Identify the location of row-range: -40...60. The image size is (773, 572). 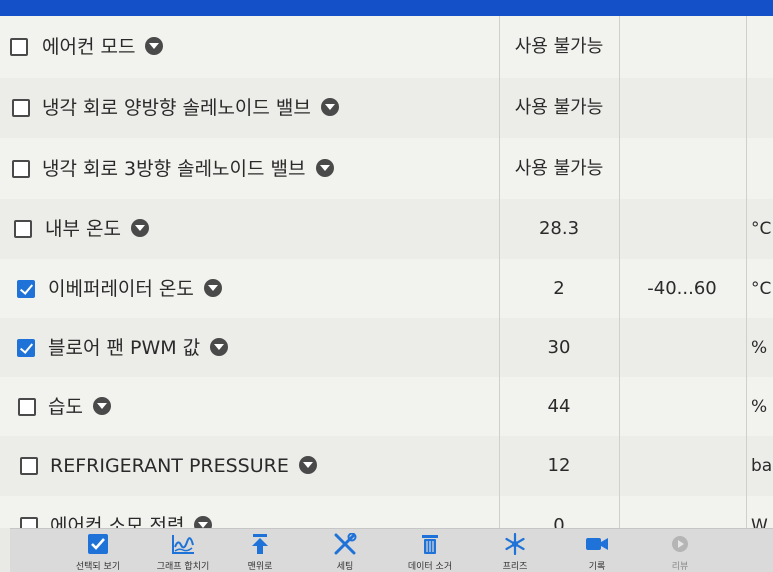
(682, 288).